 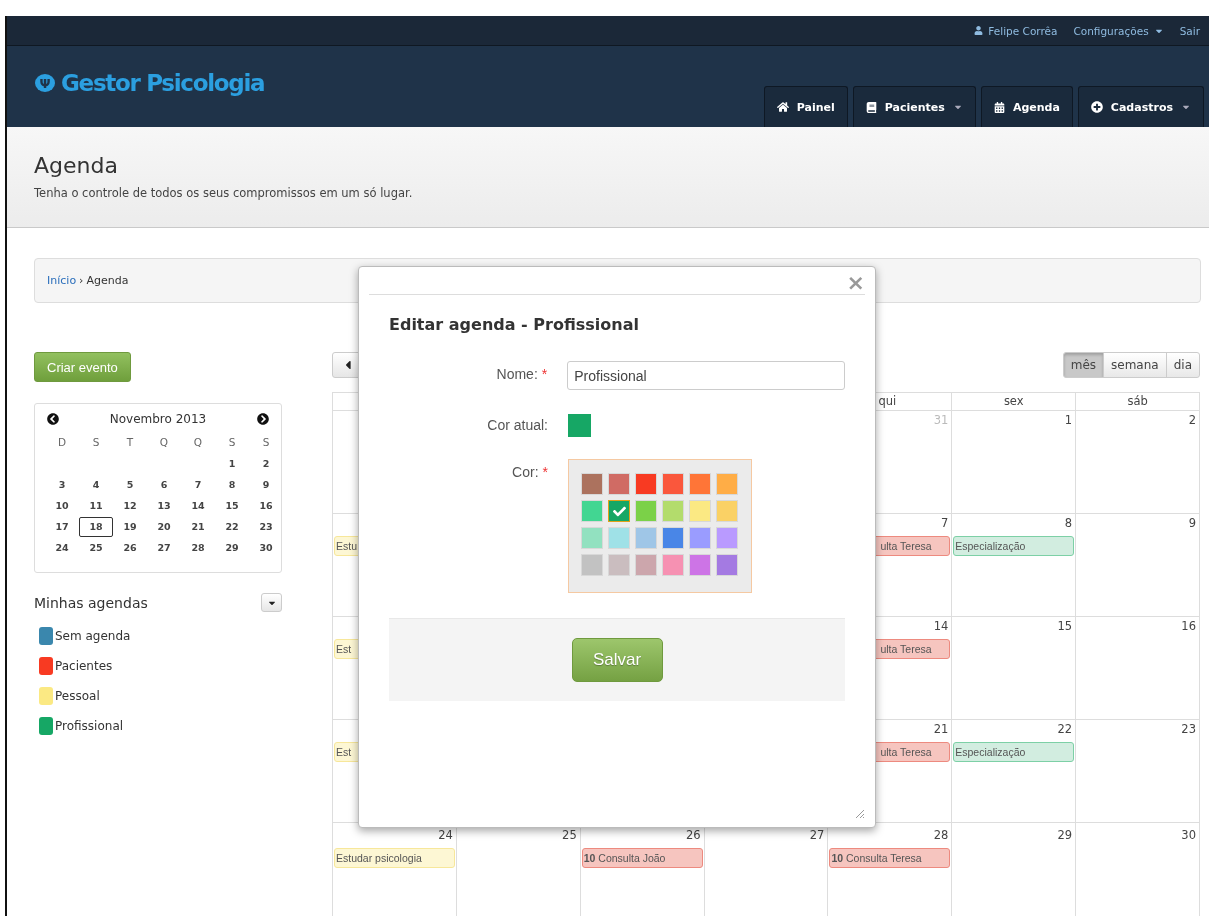 What do you see at coordinates (91, 602) in the screenshot?
I see `agendas-title: Minhas agendas` at bounding box center [91, 602].